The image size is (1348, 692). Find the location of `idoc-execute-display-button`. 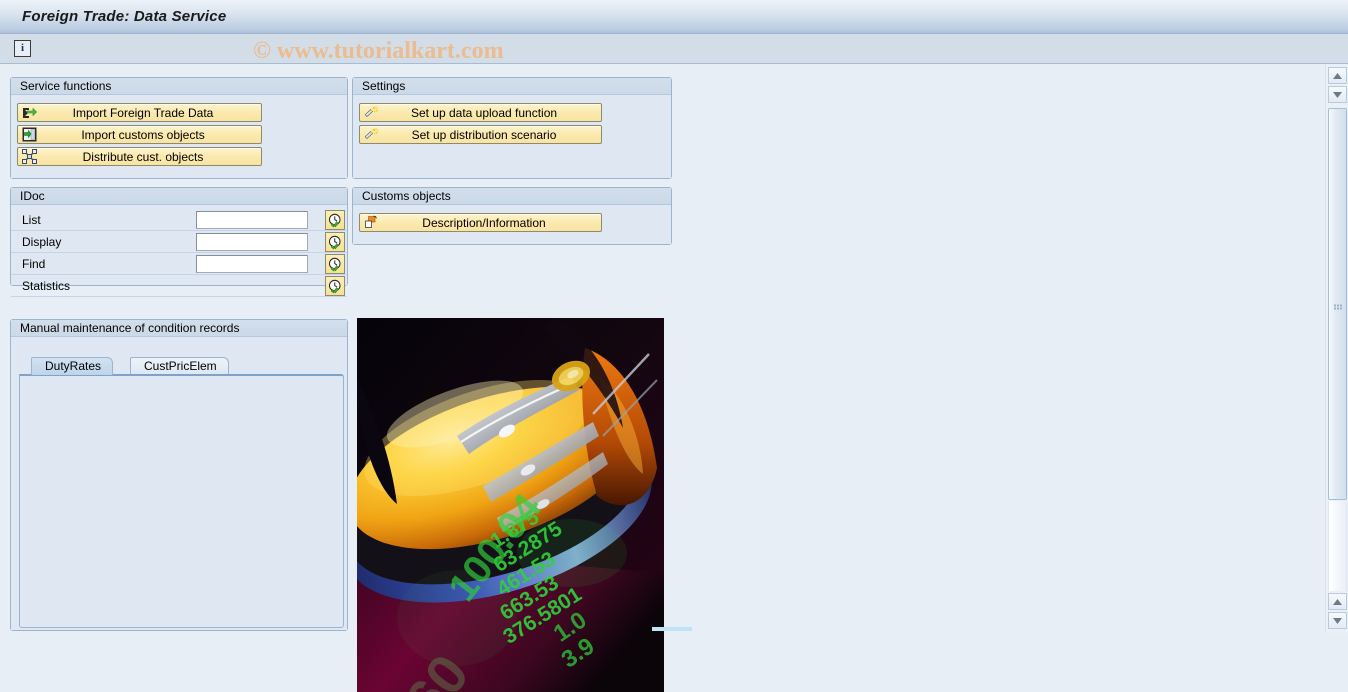

idoc-execute-display-button is located at coordinates (335, 242).